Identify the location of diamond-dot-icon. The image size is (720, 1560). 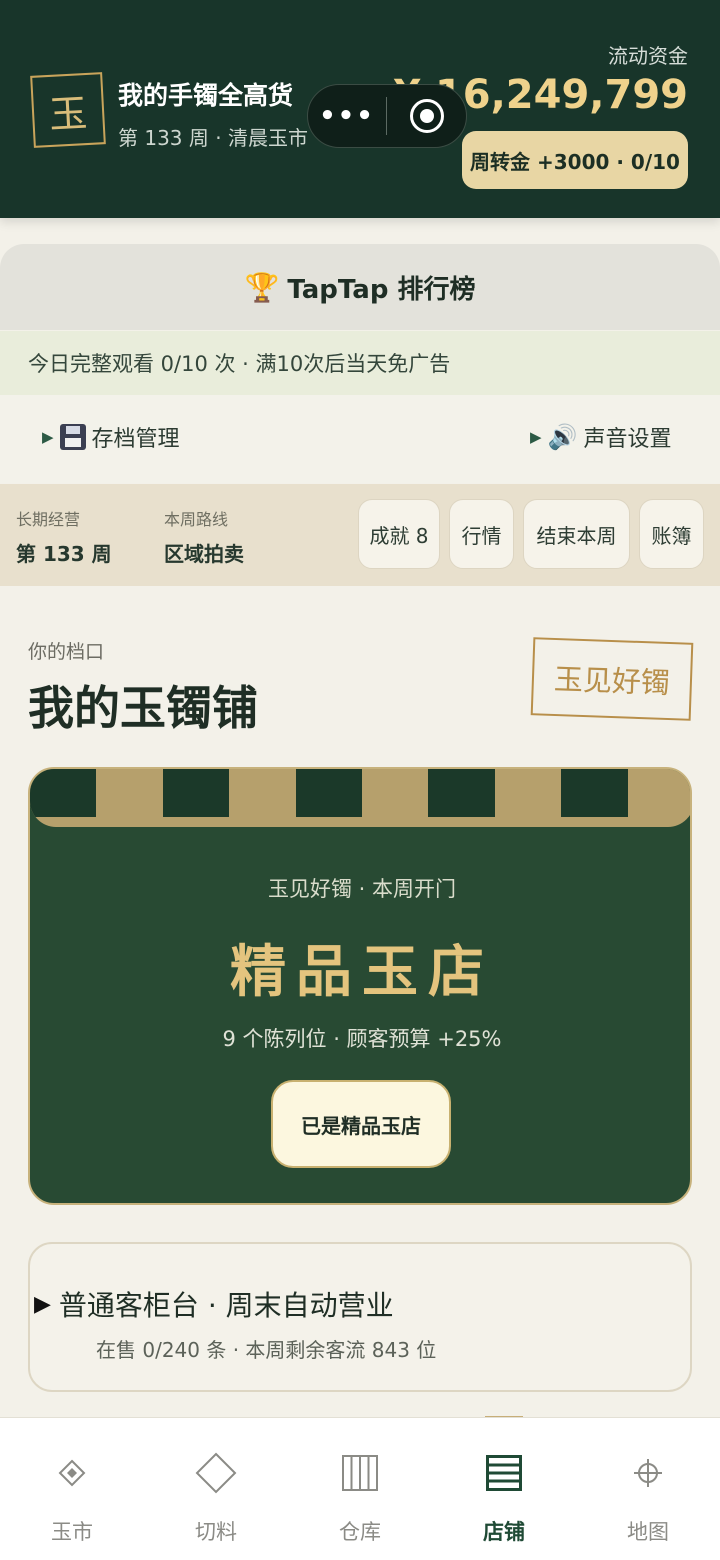
(72, 1473).